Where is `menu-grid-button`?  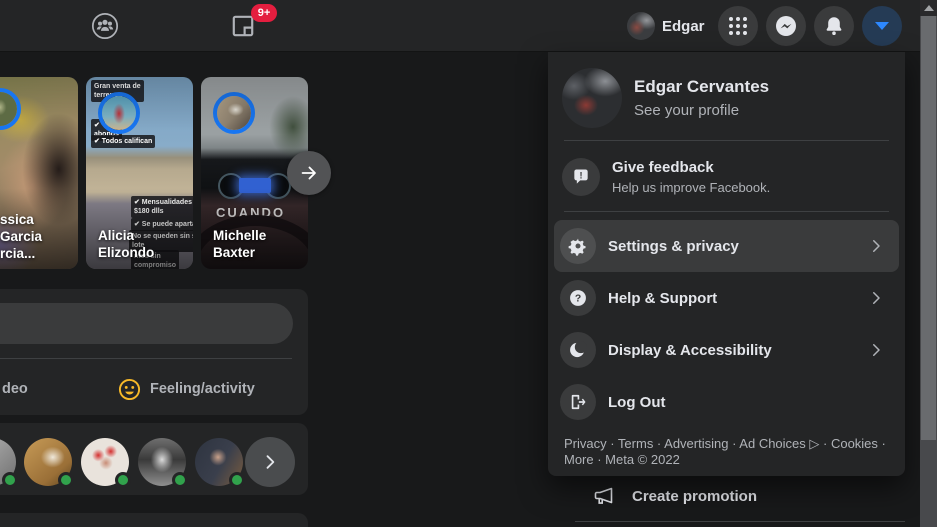
menu-grid-button is located at coordinates (738, 26).